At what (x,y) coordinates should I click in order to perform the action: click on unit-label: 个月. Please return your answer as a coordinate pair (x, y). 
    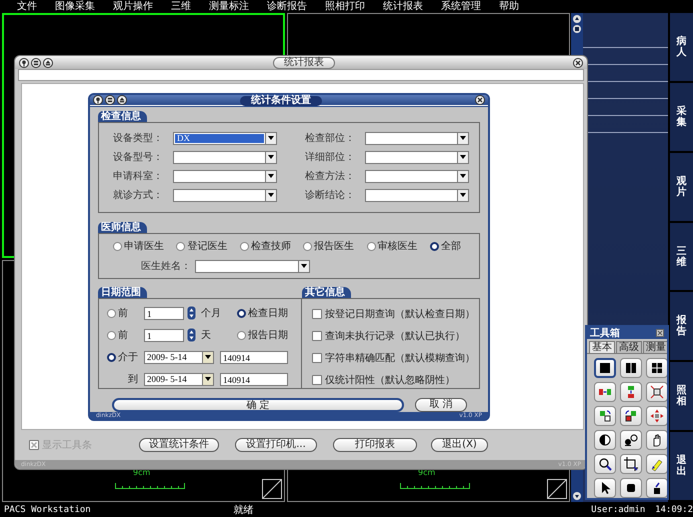
    Looking at the image, I should click on (211, 313).